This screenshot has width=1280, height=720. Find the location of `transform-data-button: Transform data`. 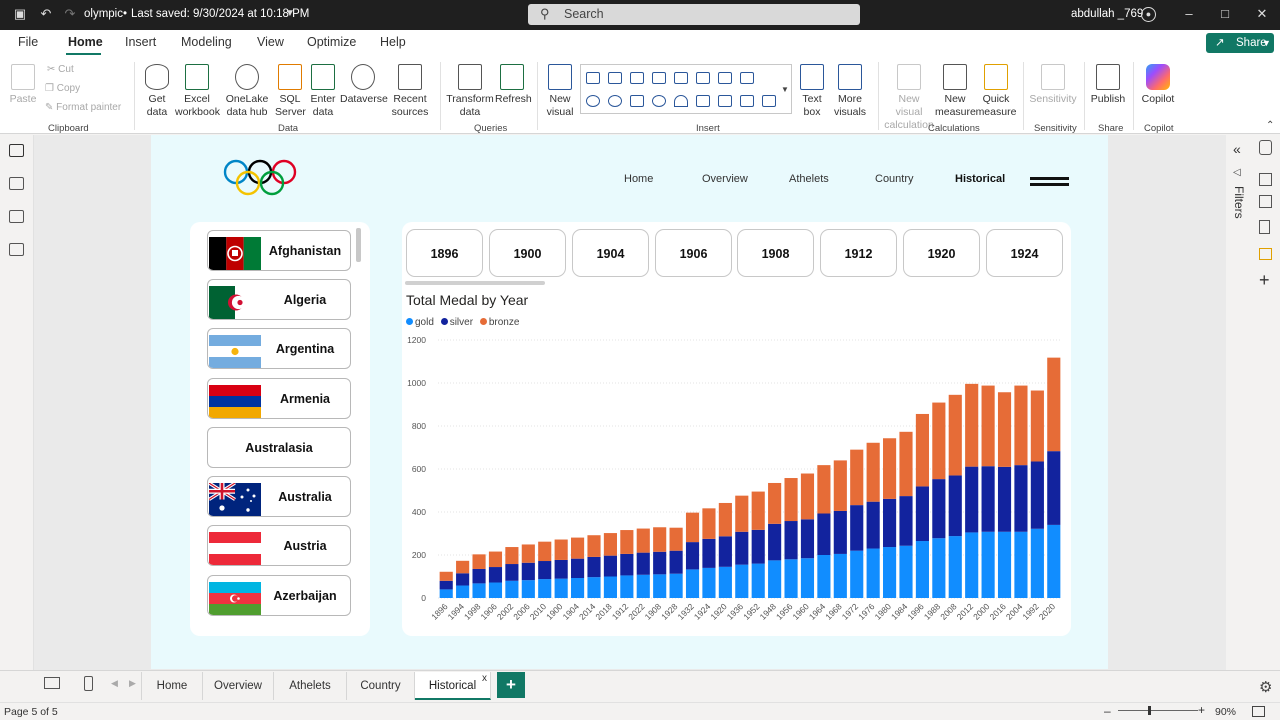

transform-data-button: Transform data is located at coordinates (470, 91).